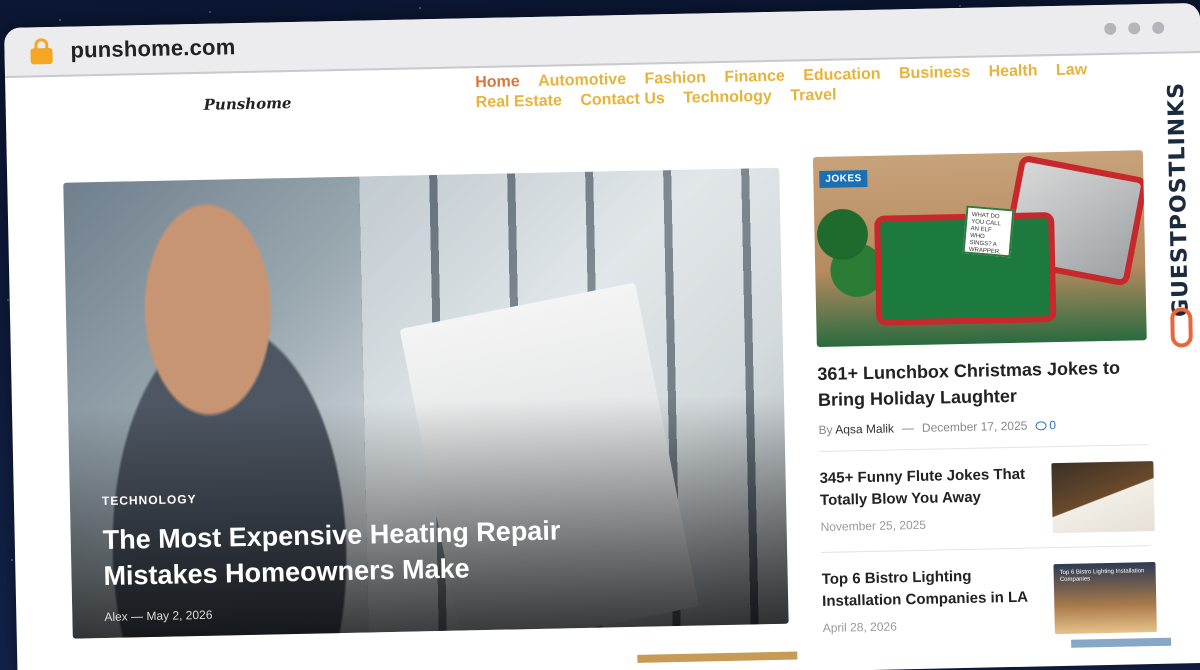 The height and width of the screenshot is (670, 1200). Describe the element at coordinates (675, 78) in the screenshot. I see `nav-item-fashion: Fashion` at that location.